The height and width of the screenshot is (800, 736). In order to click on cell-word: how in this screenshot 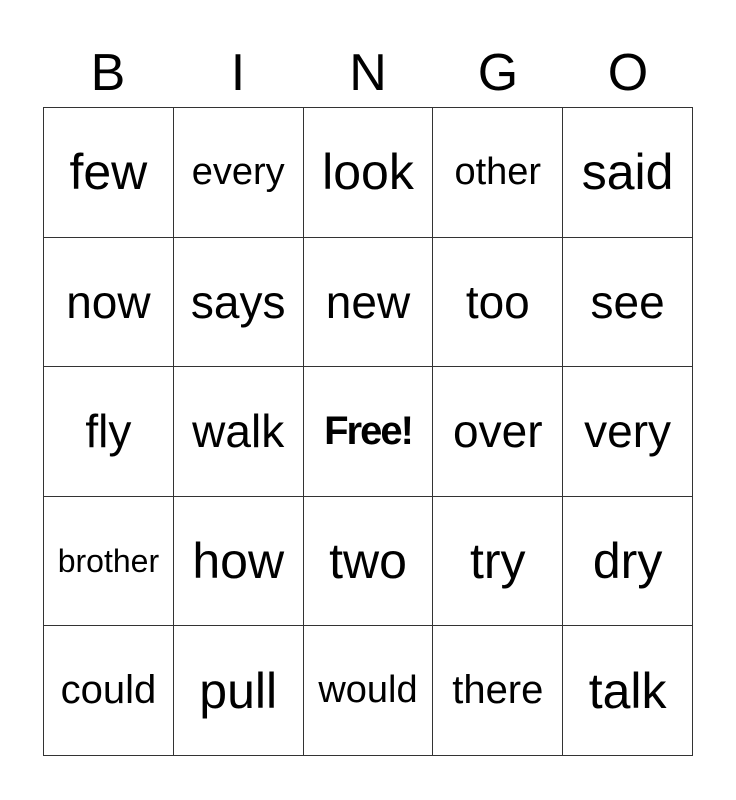, I will do `click(238, 561)`.